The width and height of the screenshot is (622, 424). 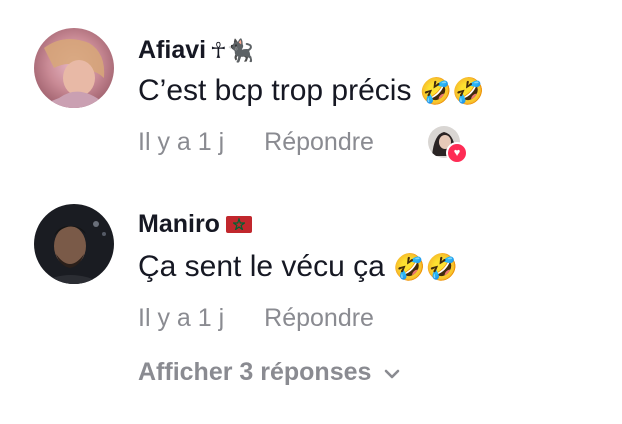 I want to click on comment-body: Ça sent le vécu ça, so click(x=261, y=266).